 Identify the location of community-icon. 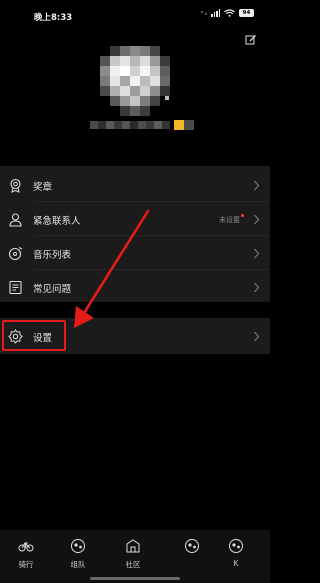
(133, 546).